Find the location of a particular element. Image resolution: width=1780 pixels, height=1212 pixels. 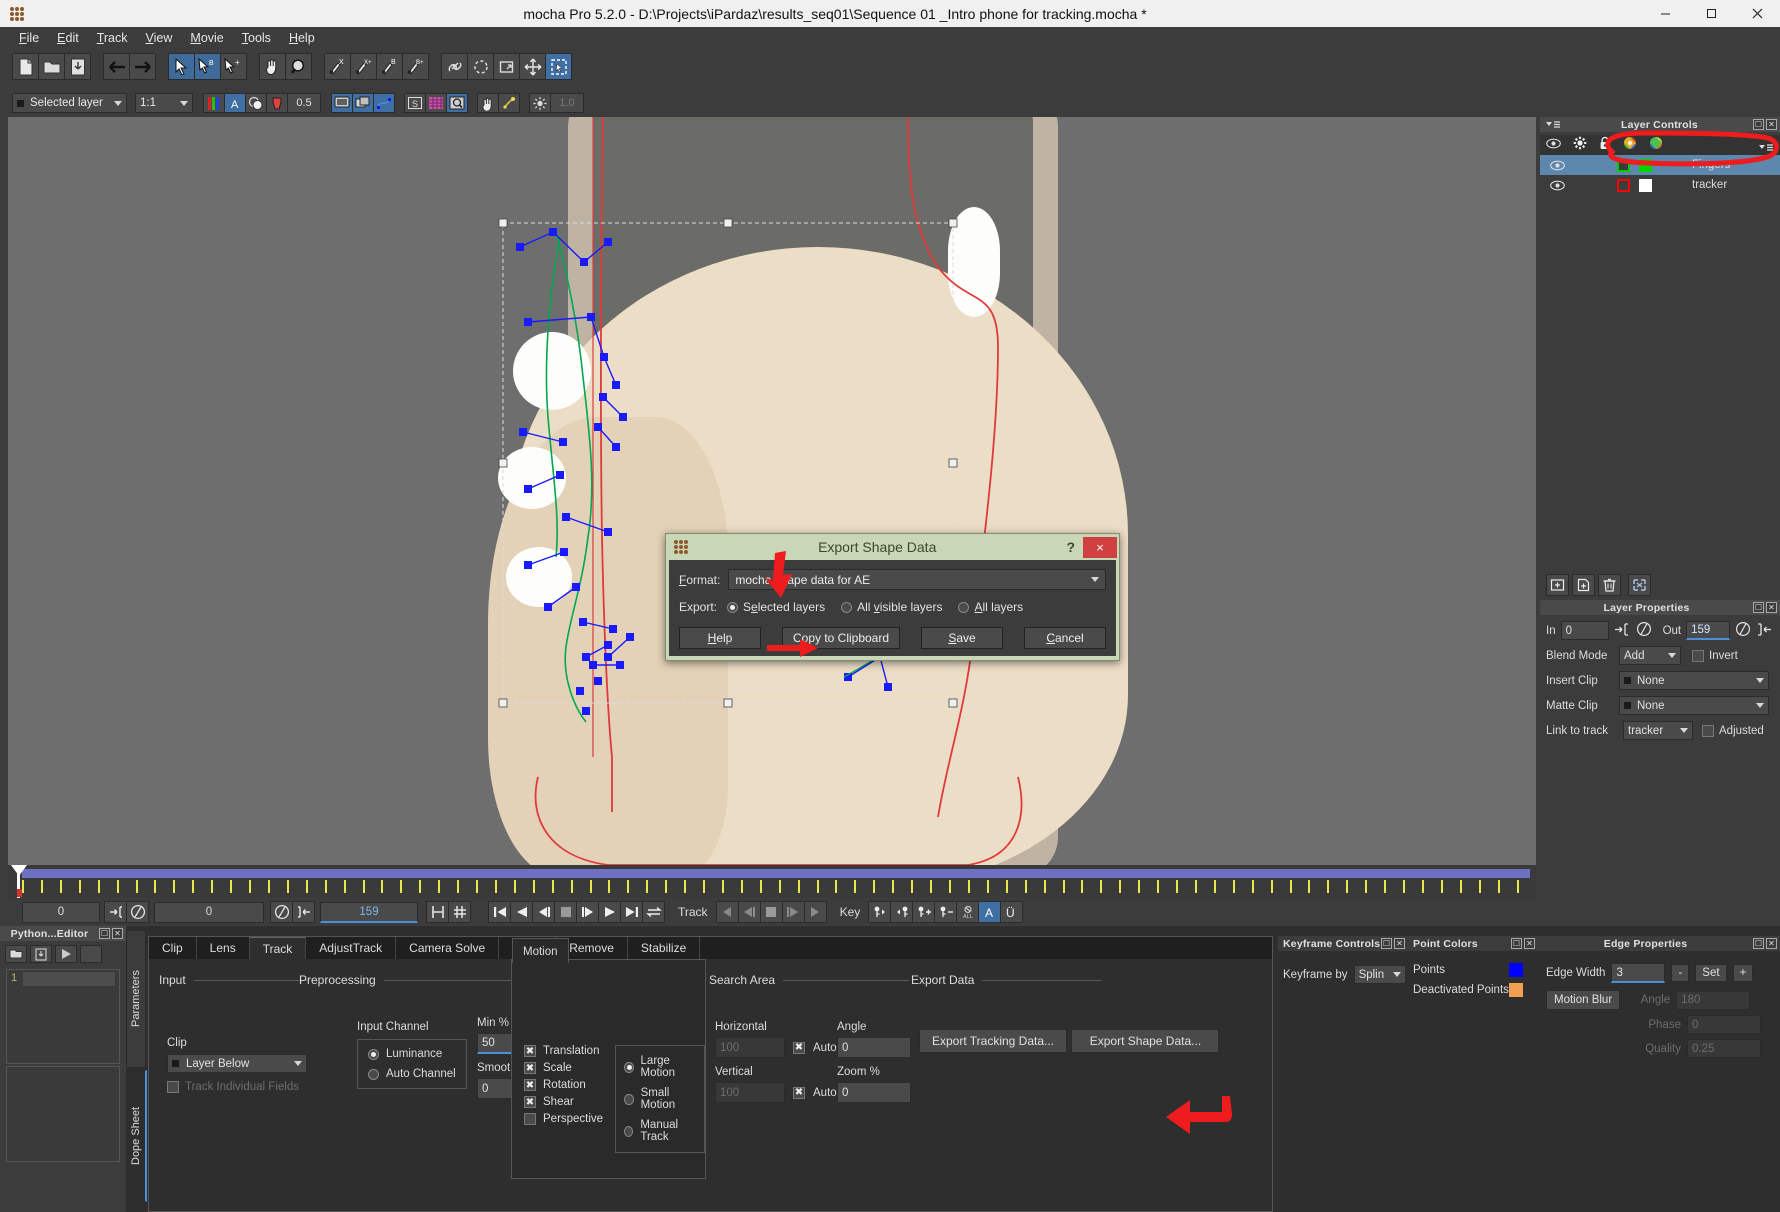

delete-layer-icon is located at coordinates (1609, 585).